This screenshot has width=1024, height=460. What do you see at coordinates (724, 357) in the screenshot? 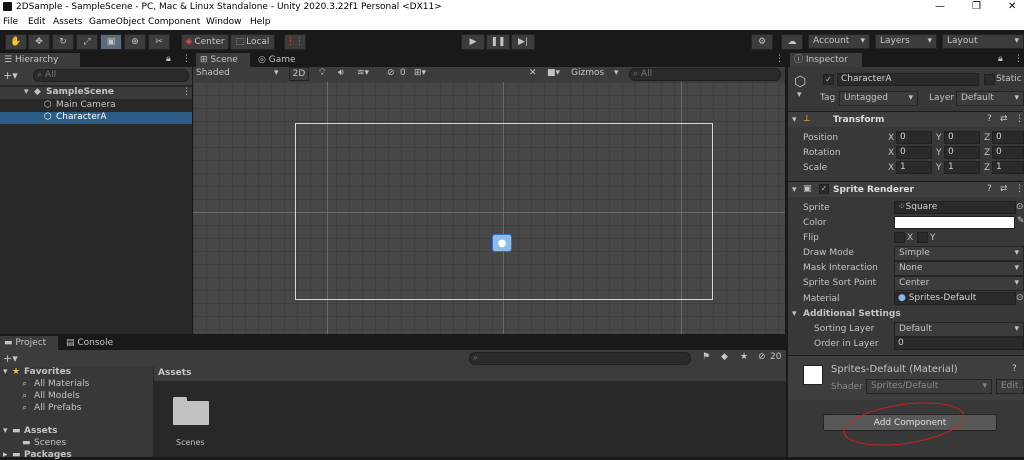
I see `filter-label-icon: ◆` at bounding box center [724, 357].